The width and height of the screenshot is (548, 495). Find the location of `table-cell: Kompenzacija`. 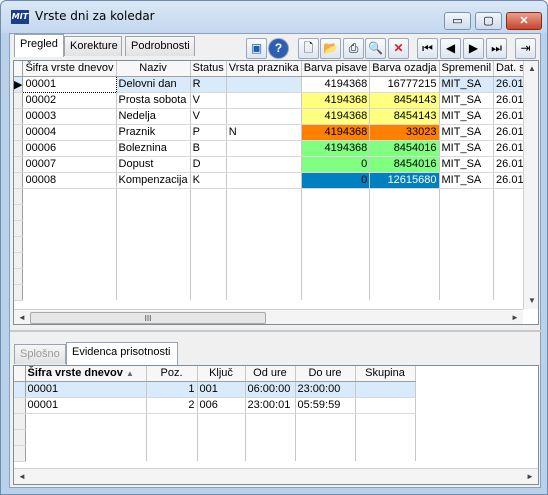

table-cell: Kompenzacija is located at coordinates (153, 180).